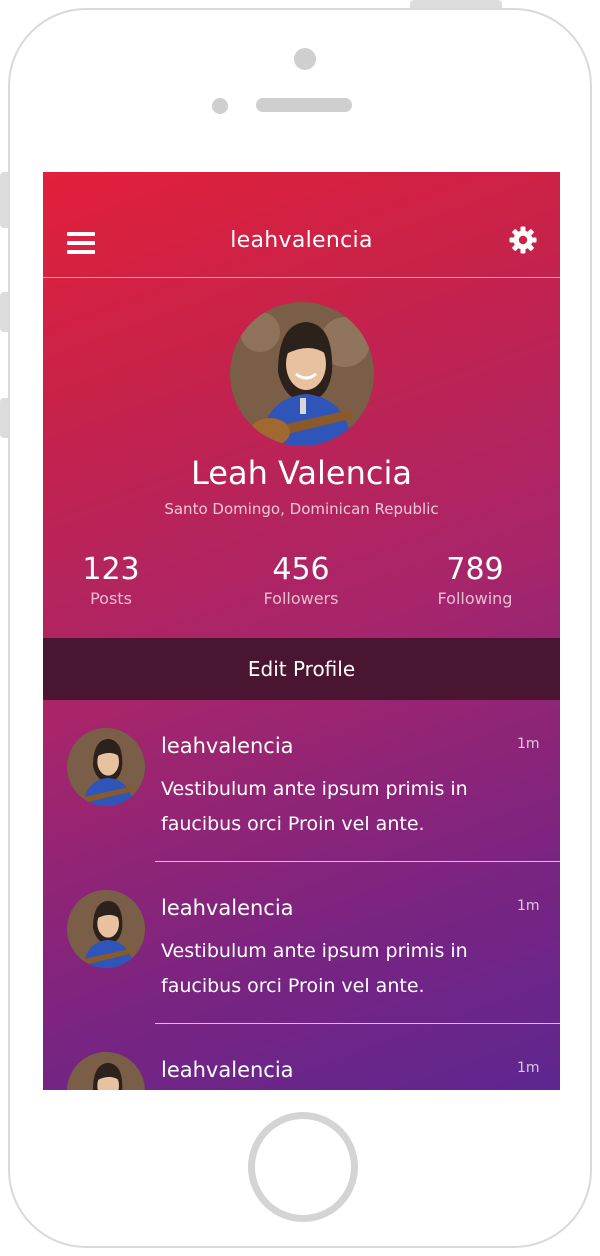 Image resolution: width=600 pixels, height=1256 pixels. I want to click on front-camera, so click(305, 59).